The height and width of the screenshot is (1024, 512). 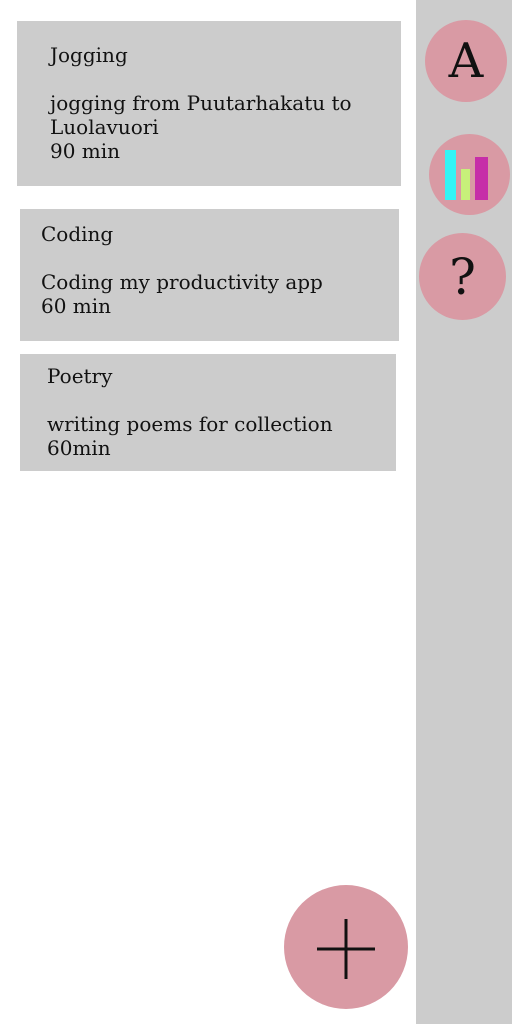 I want to click on bar-chart-icon, so click(x=466, y=175).